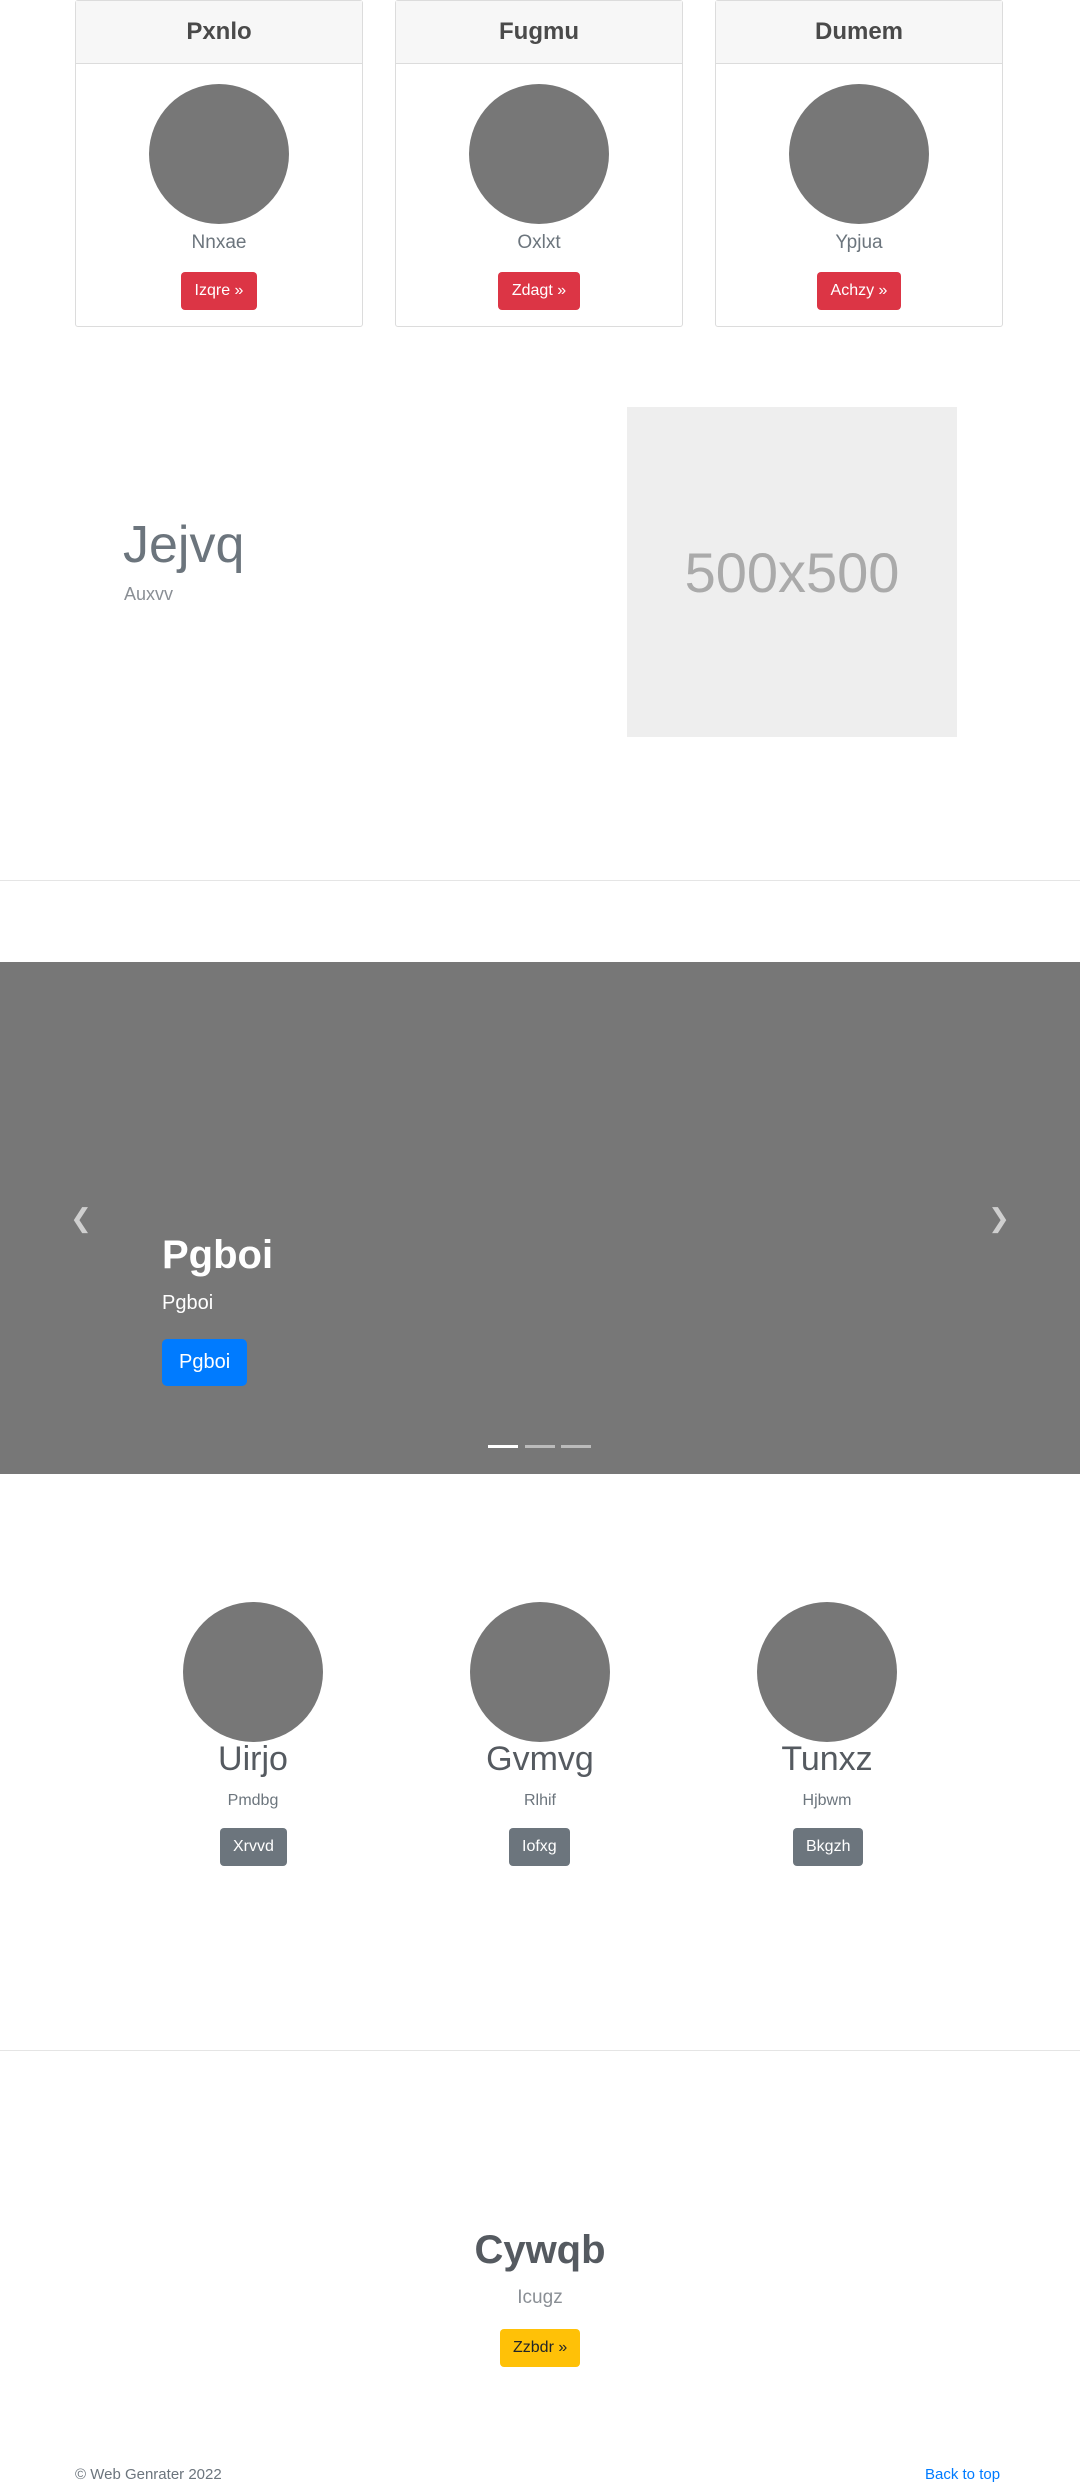 The height and width of the screenshot is (2487, 1080). I want to click on card-3: Dumem Ypjua Achzy », so click(859, 163).